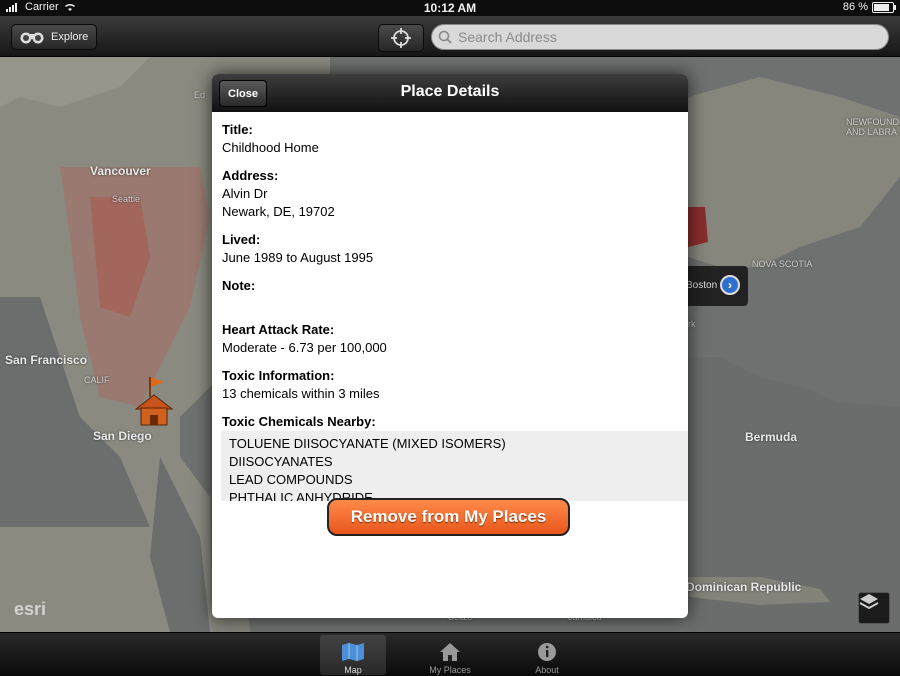  What do you see at coordinates (450, 294) in the screenshot?
I see `note-field: Note:` at bounding box center [450, 294].